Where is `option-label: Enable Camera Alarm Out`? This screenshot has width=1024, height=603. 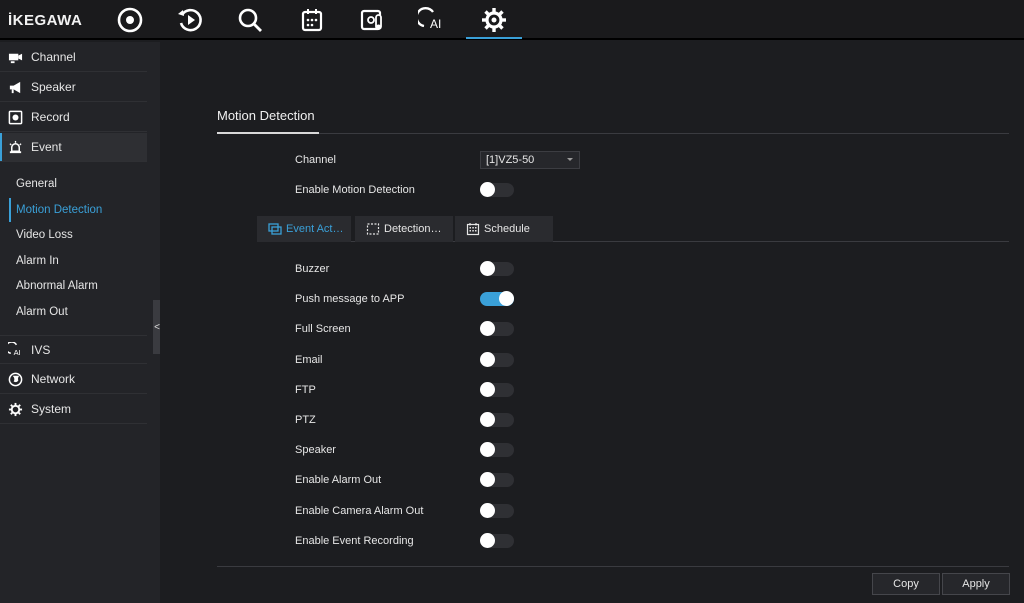
option-label: Enable Camera Alarm Out is located at coordinates (359, 511).